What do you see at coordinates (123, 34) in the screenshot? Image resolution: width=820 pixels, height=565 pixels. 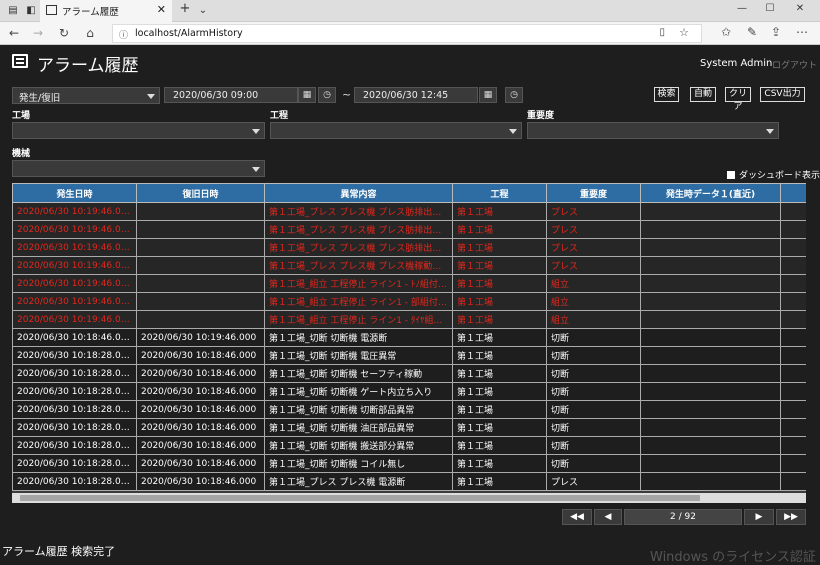 I see `info-icon: ⓘ` at bounding box center [123, 34].